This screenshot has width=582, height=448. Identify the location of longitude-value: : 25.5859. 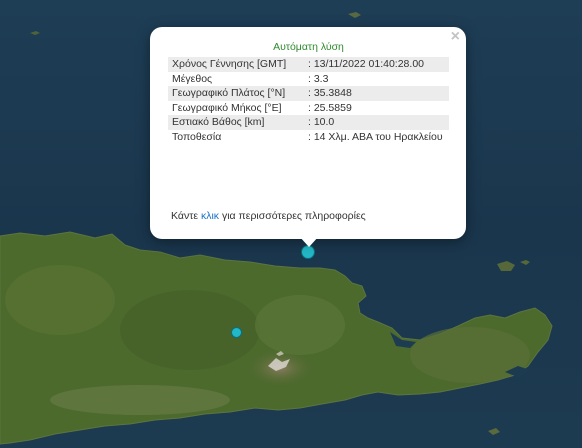
(330, 107).